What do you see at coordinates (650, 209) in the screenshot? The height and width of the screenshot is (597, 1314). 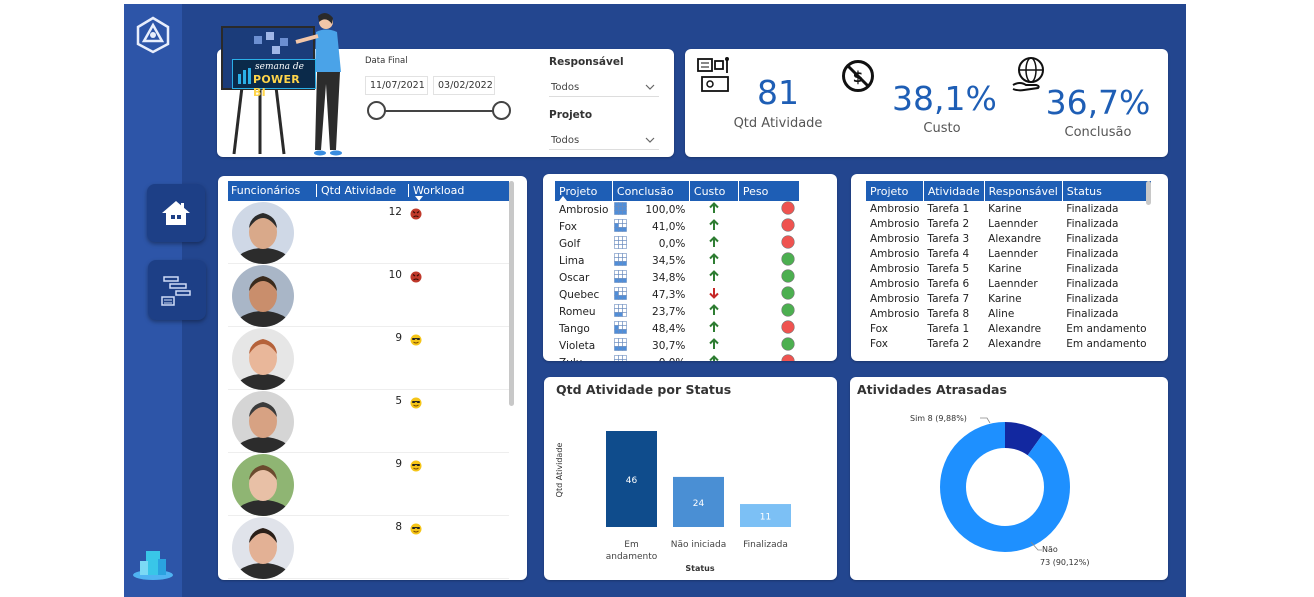 I see `project-conclusao: 100,0%` at bounding box center [650, 209].